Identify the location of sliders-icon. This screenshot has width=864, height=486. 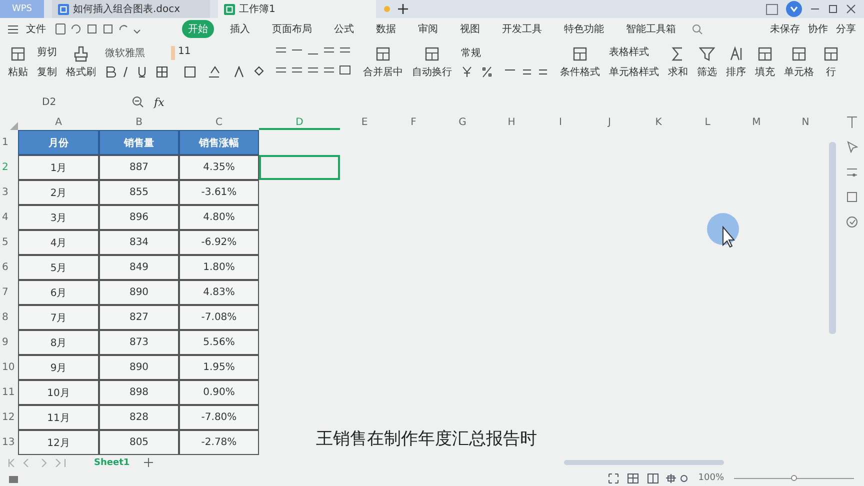
(852, 172).